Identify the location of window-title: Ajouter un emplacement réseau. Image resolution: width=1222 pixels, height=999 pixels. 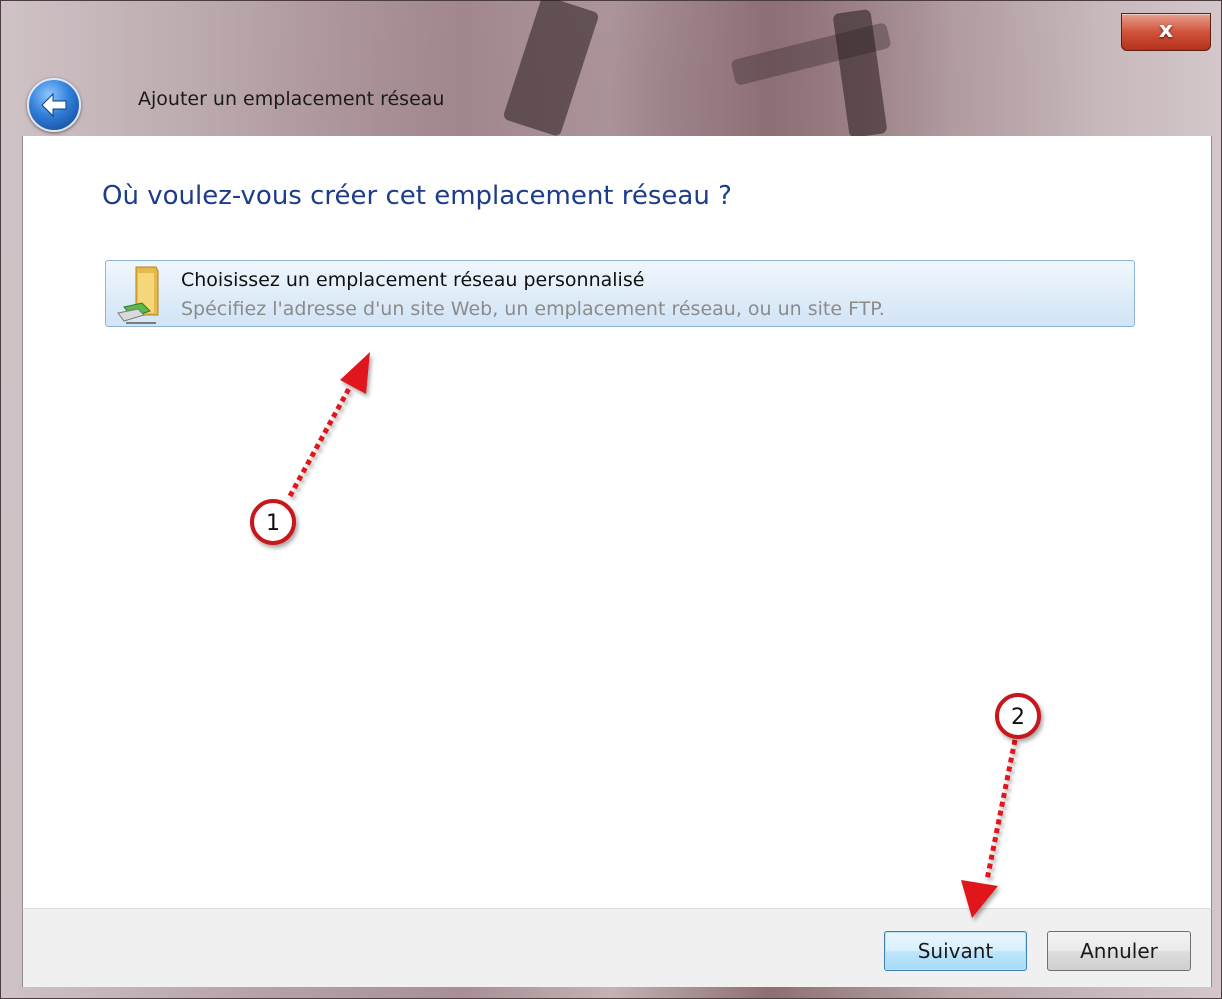
(291, 99).